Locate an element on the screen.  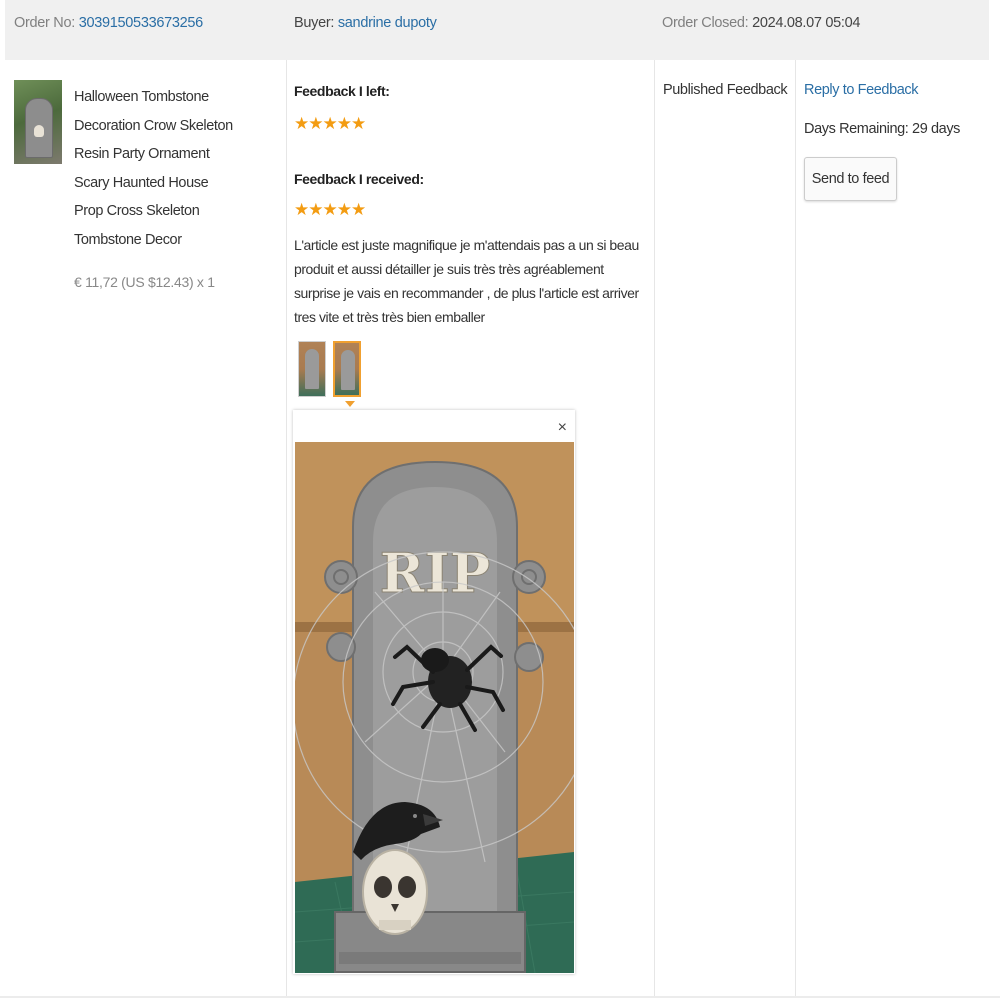
order-number-label: Order No: is located at coordinates (44, 23).